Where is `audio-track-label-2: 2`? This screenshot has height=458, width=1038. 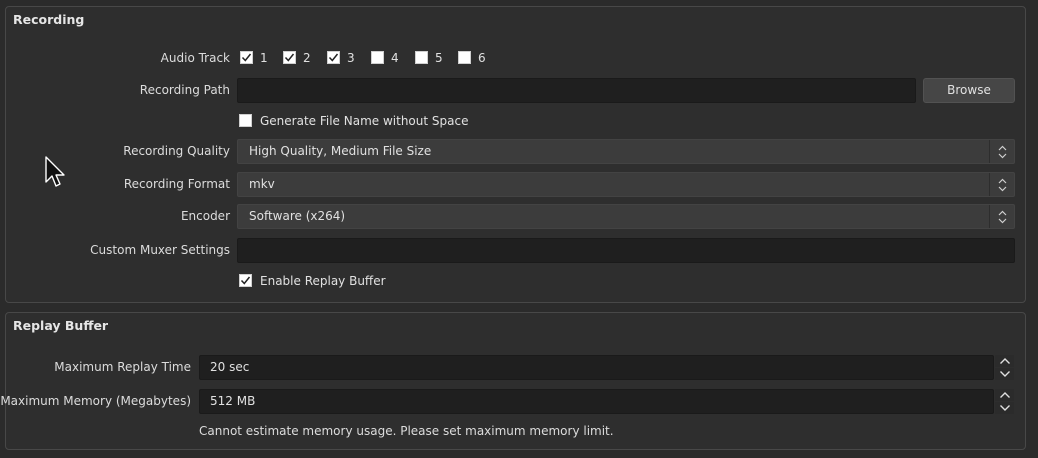 audio-track-label-2: 2 is located at coordinates (307, 58).